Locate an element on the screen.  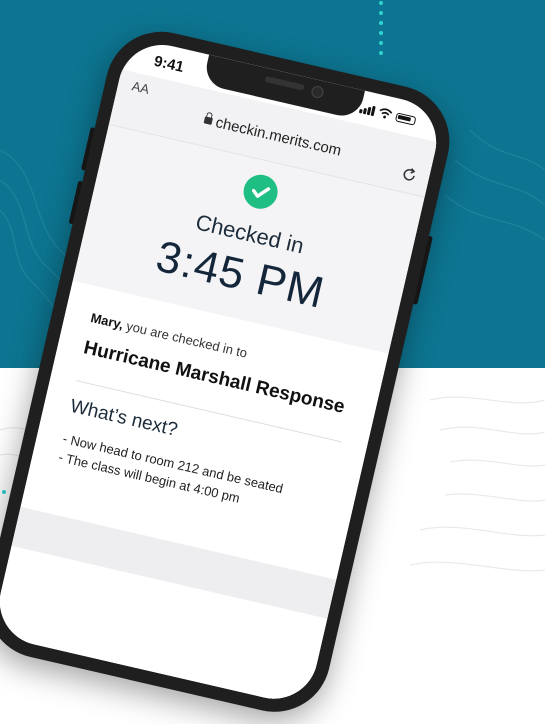
battery-icon is located at coordinates (405, 119).